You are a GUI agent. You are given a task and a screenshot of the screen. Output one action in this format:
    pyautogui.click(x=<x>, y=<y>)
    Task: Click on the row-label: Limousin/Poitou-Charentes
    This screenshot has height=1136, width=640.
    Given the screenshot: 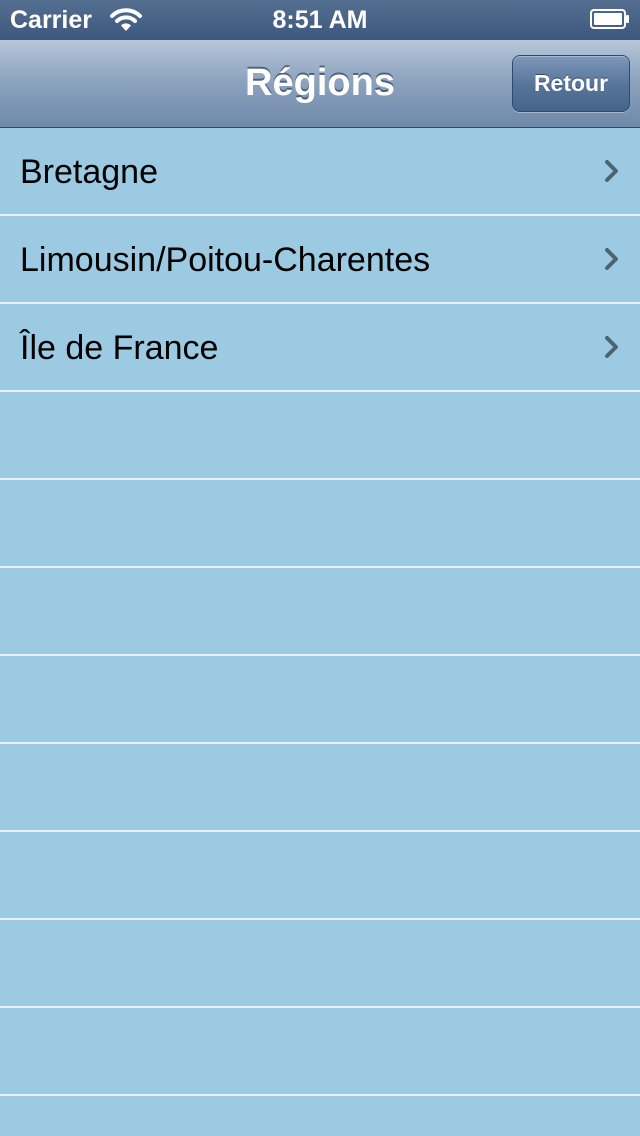 What is the action you would take?
    pyautogui.click(x=225, y=260)
    